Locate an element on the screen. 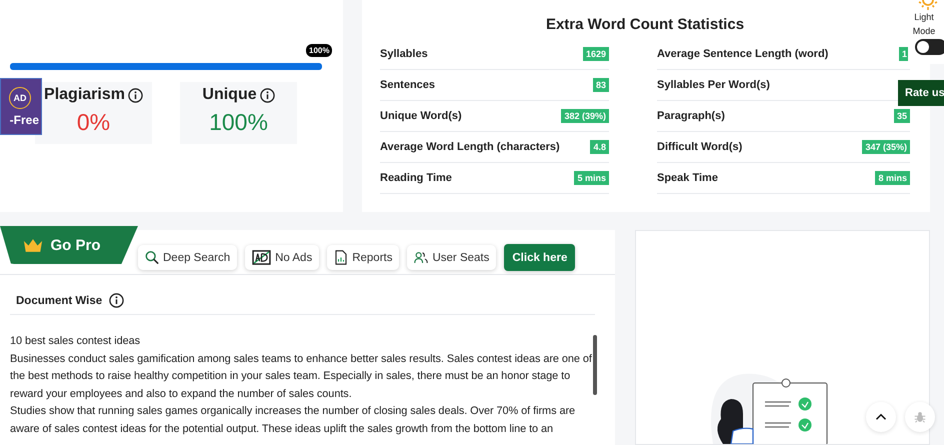 This screenshot has height=445, width=944. stat-label: Unique Word(s) is located at coordinates (421, 116).